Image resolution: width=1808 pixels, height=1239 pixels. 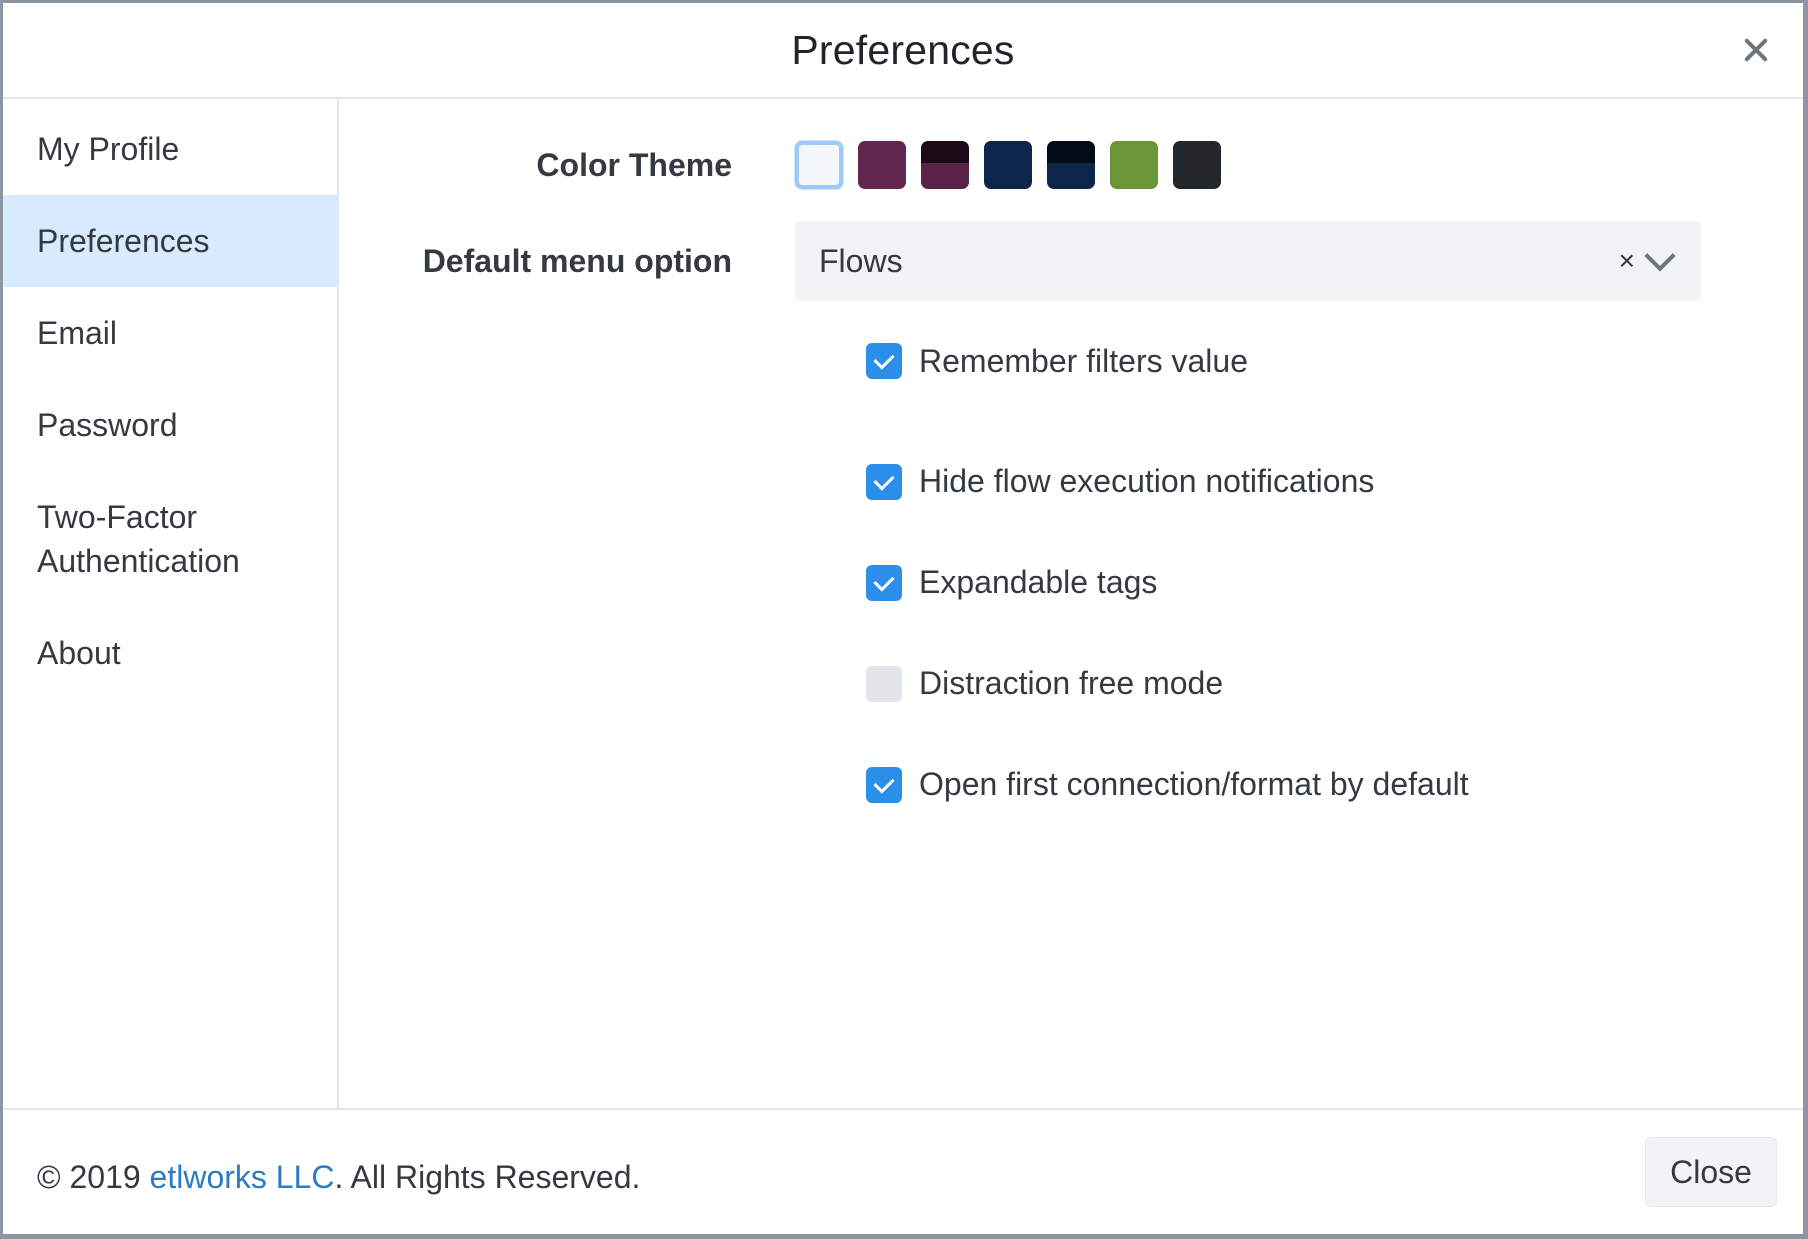 I want to click on copyright-prefix: © 2019, so click(x=93, y=1176).